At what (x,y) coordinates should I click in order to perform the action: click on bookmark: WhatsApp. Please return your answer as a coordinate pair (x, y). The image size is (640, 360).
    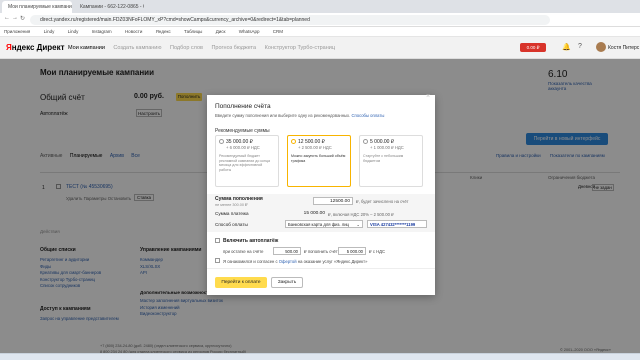
    Looking at the image, I should click on (249, 31).